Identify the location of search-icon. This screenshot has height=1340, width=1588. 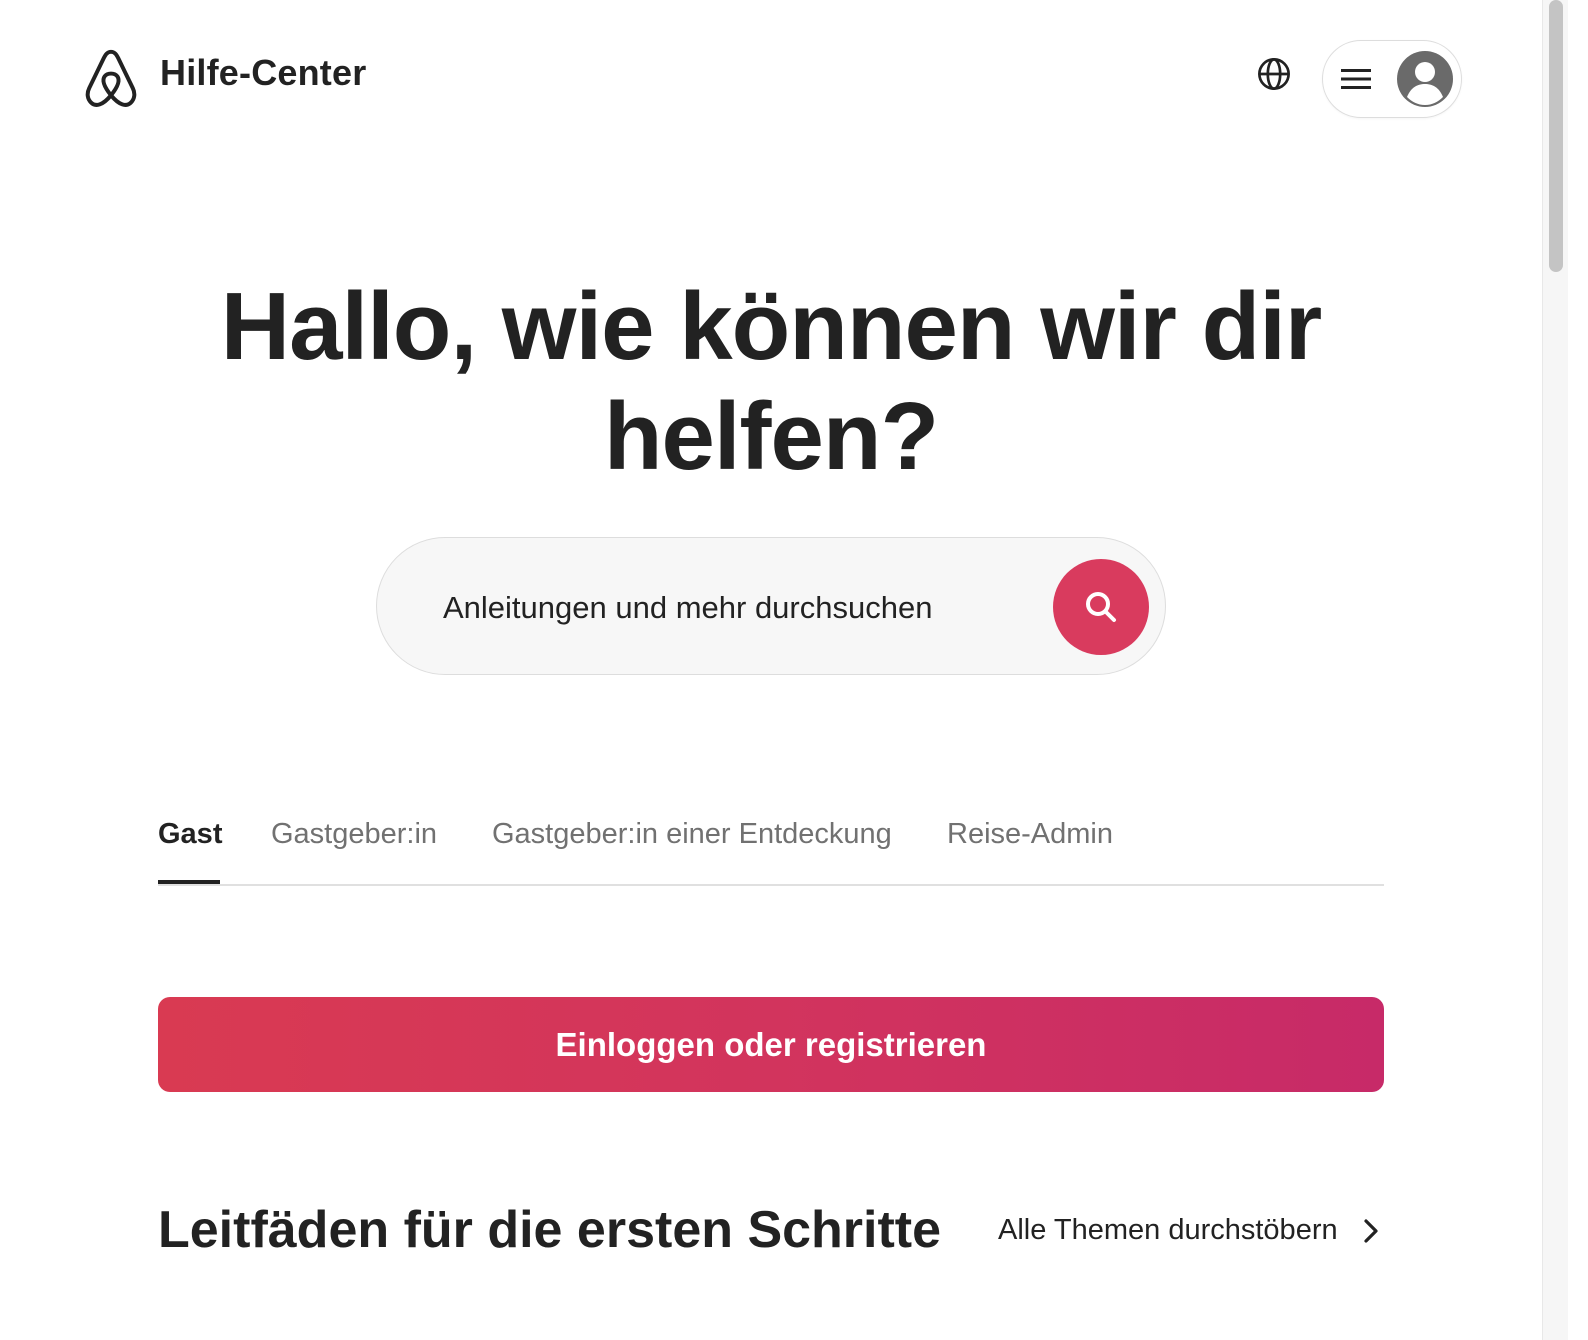
(1101, 607).